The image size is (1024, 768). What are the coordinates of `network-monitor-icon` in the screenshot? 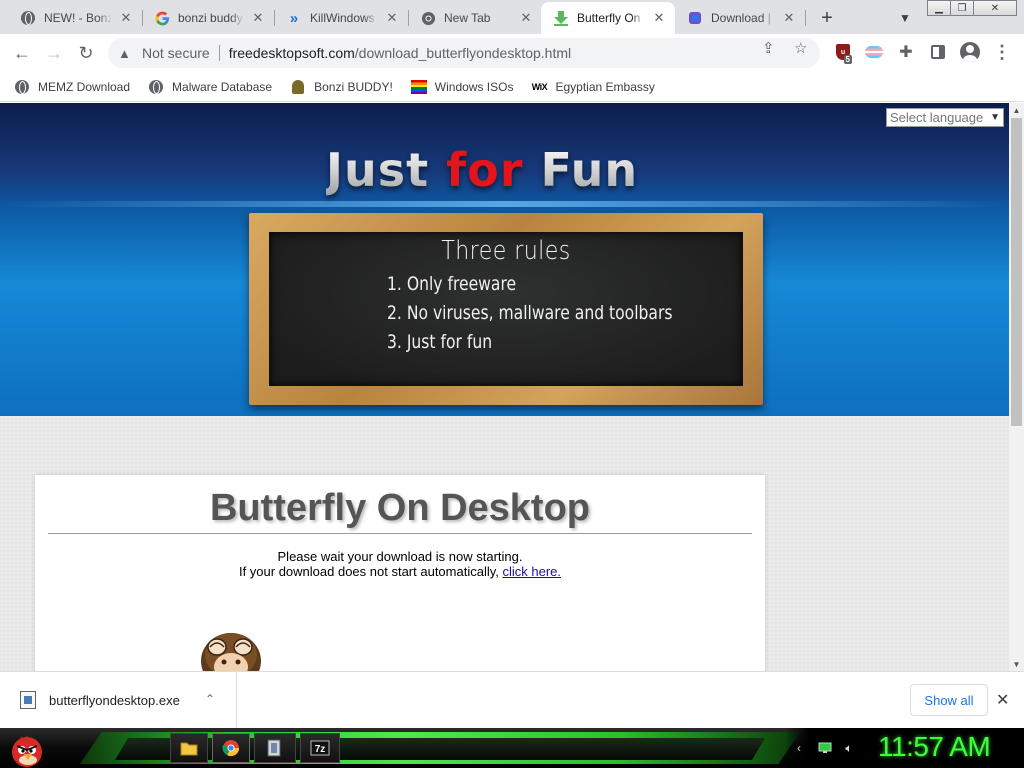 It's located at (825, 748).